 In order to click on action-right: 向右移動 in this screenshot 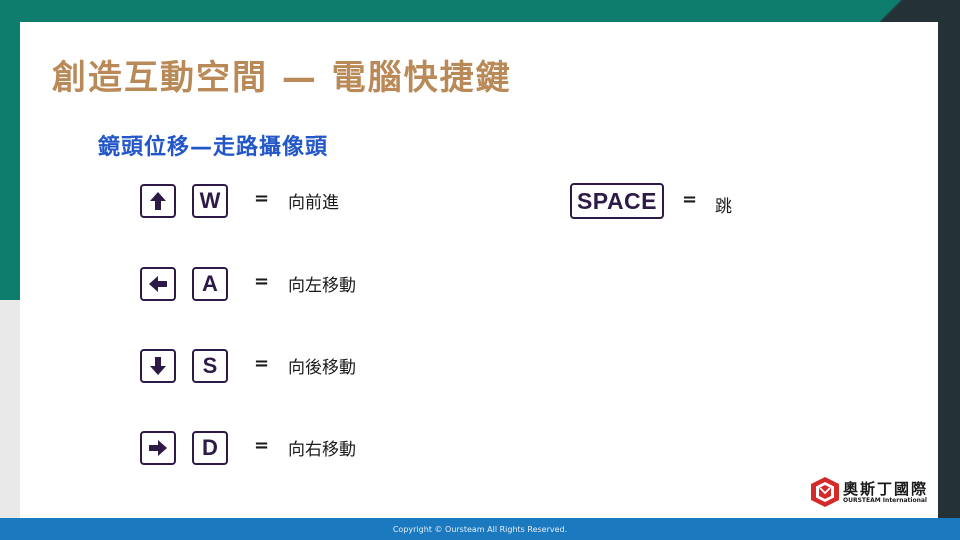, I will do `click(322, 450)`.